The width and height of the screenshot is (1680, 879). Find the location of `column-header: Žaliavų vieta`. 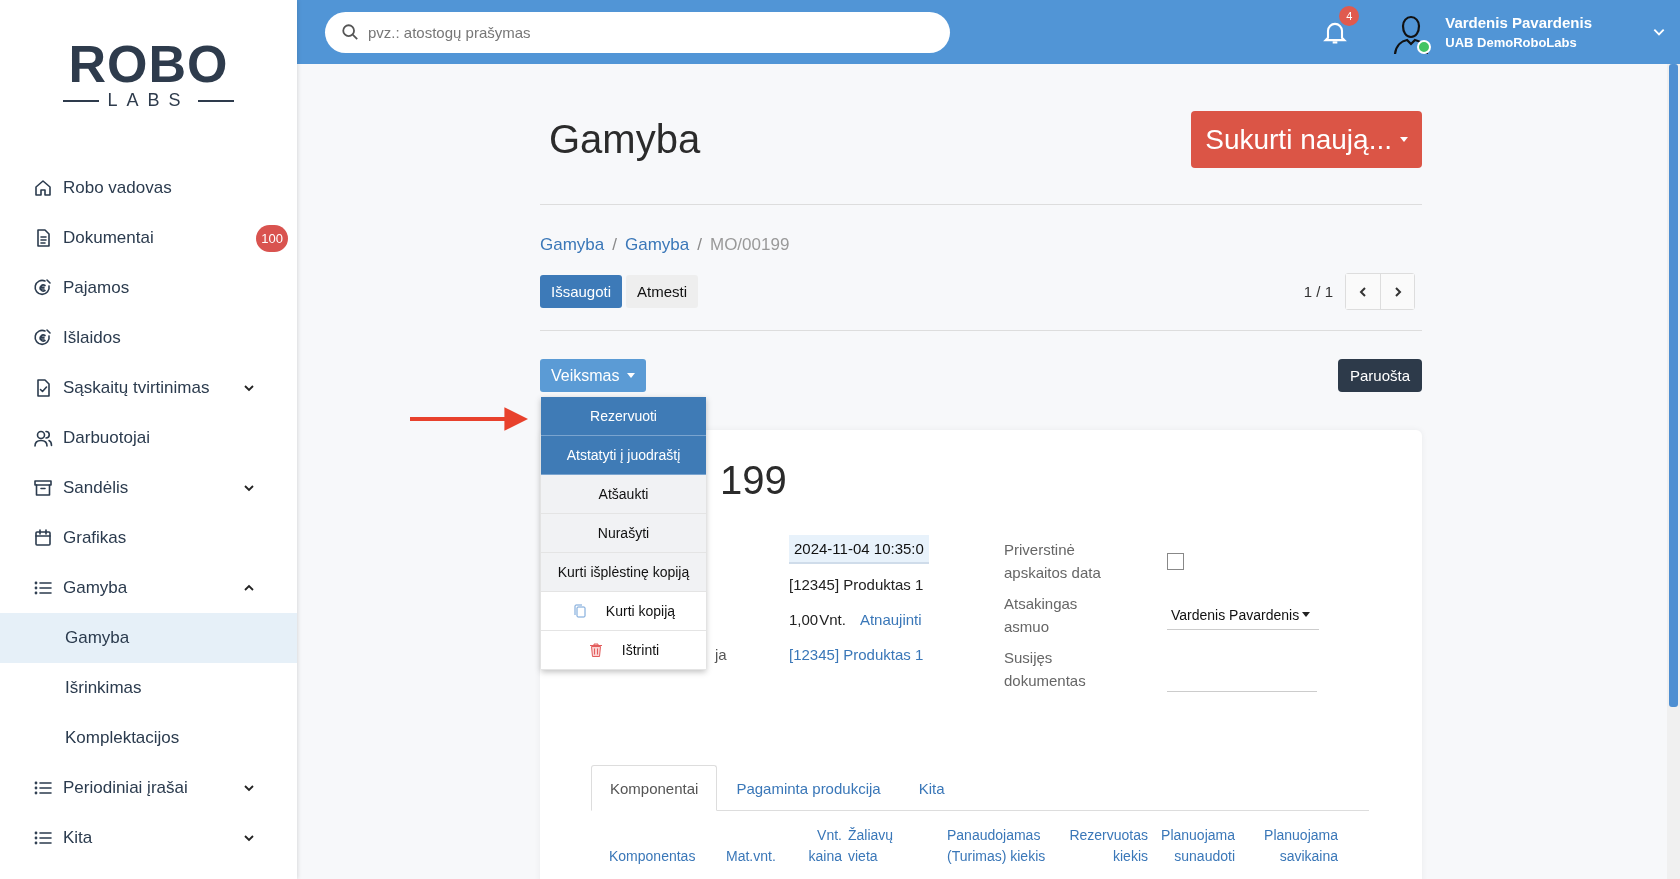

column-header: Žaliavų vieta is located at coordinates (894, 846).